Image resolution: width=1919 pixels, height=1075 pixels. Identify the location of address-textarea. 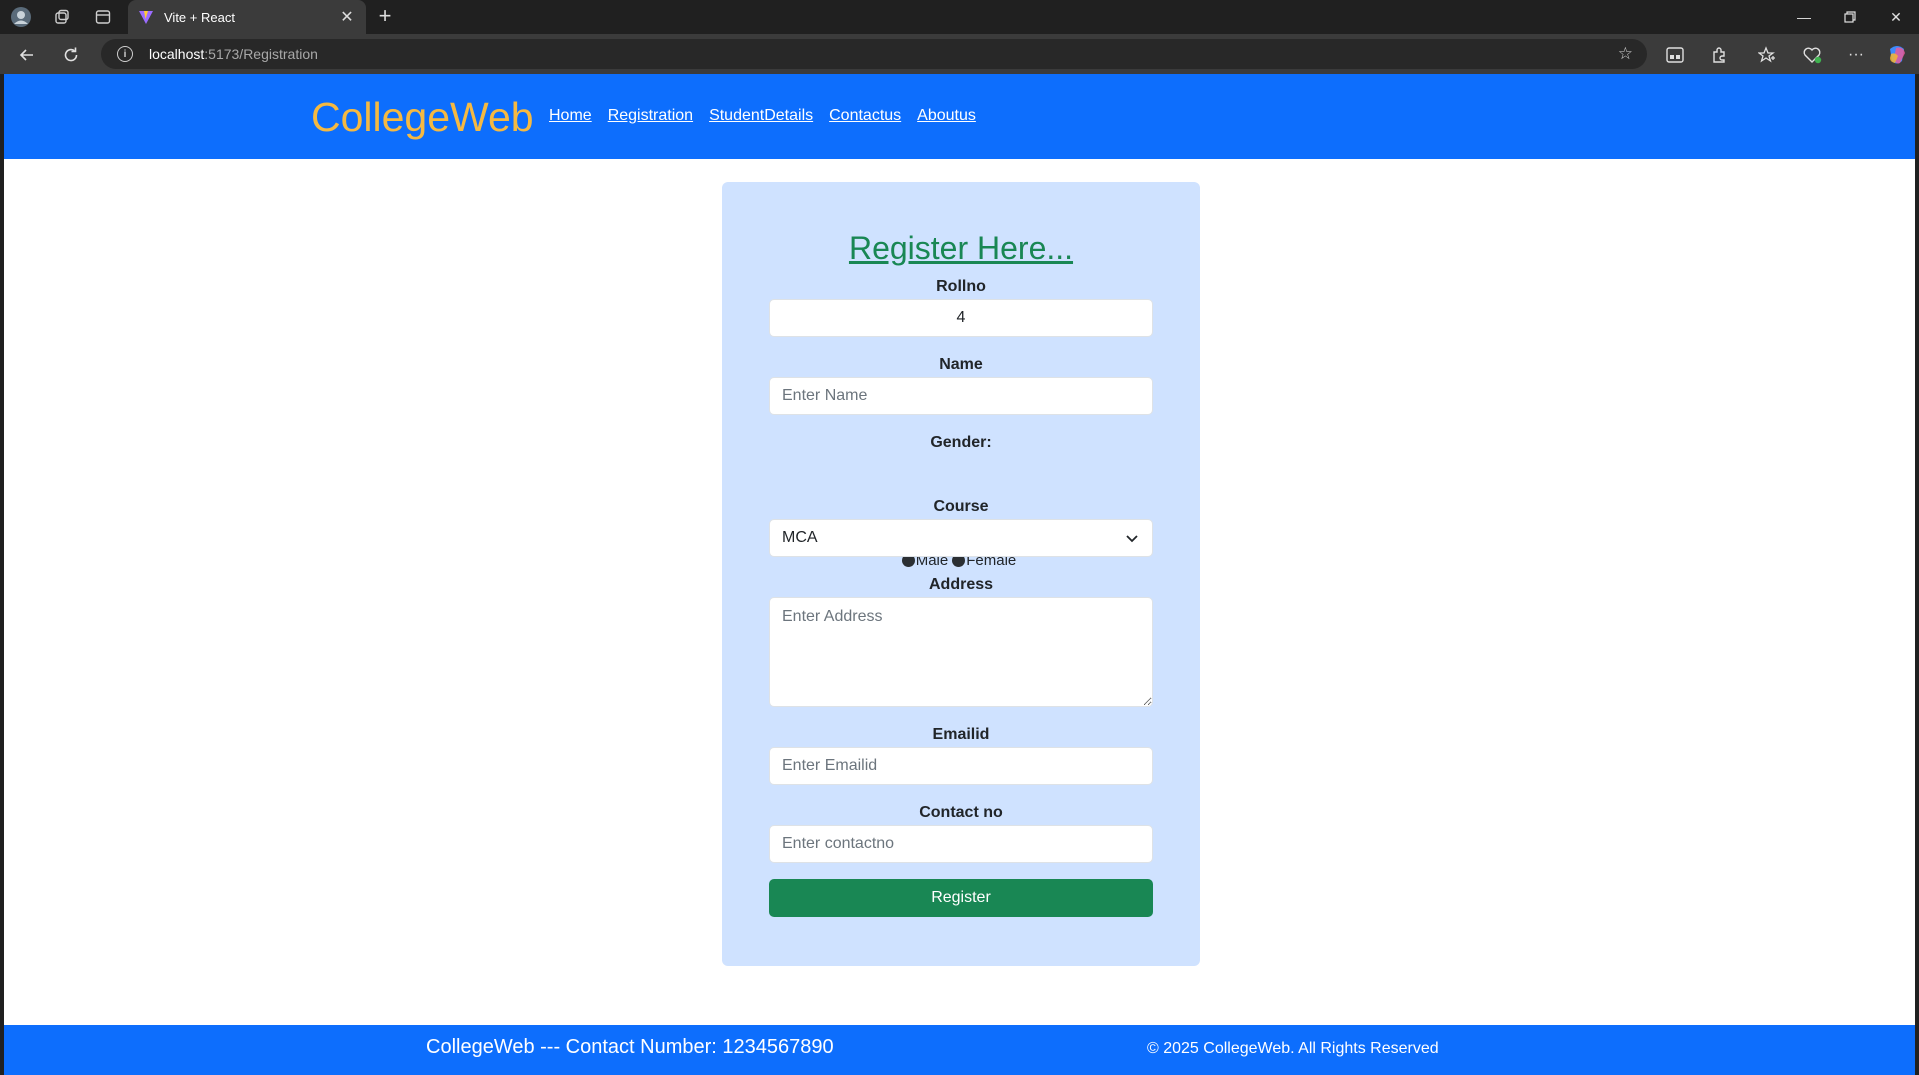
(961, 652).